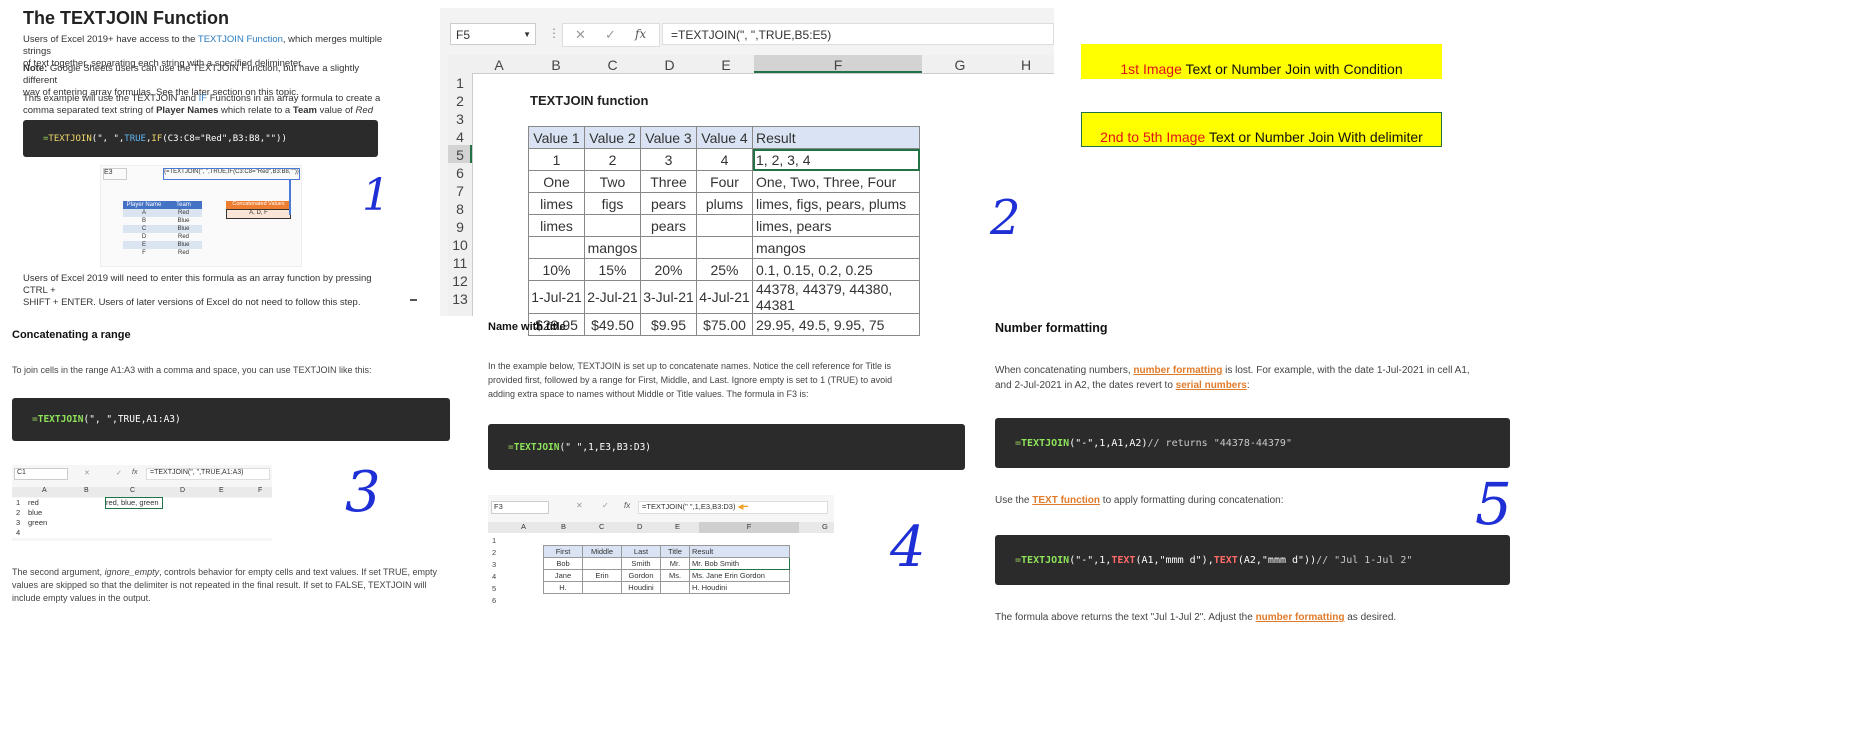 The width and height of the screenshot is (1851, 750). I want to click on cell: Ms. Jane Erin Gordon, so click(739, 575).